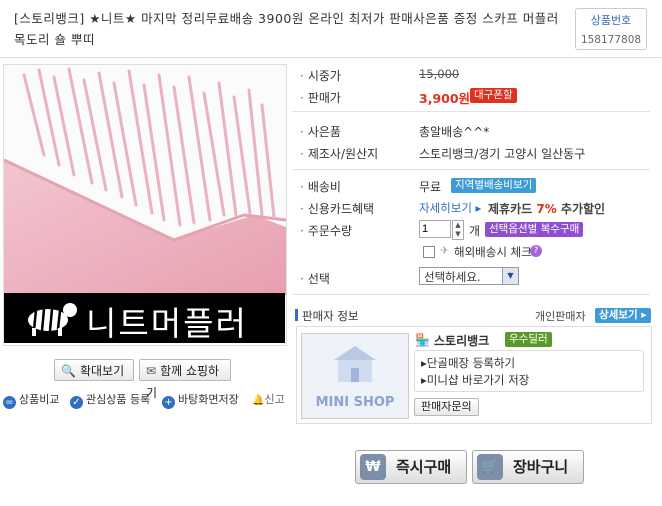 This screenshot has width=662, height=506. I want to click on product-banner: 니트머플러, so click(144, 318).